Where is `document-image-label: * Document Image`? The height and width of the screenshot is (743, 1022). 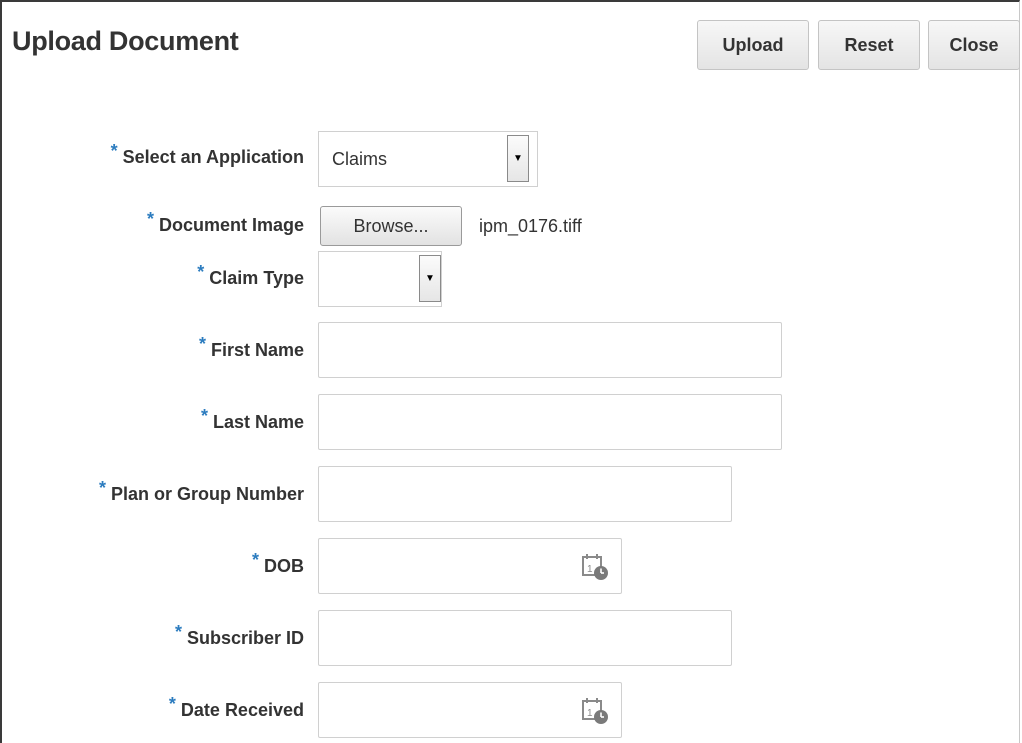
document-image-label: * Document Image is located at coordinates (225, 222).